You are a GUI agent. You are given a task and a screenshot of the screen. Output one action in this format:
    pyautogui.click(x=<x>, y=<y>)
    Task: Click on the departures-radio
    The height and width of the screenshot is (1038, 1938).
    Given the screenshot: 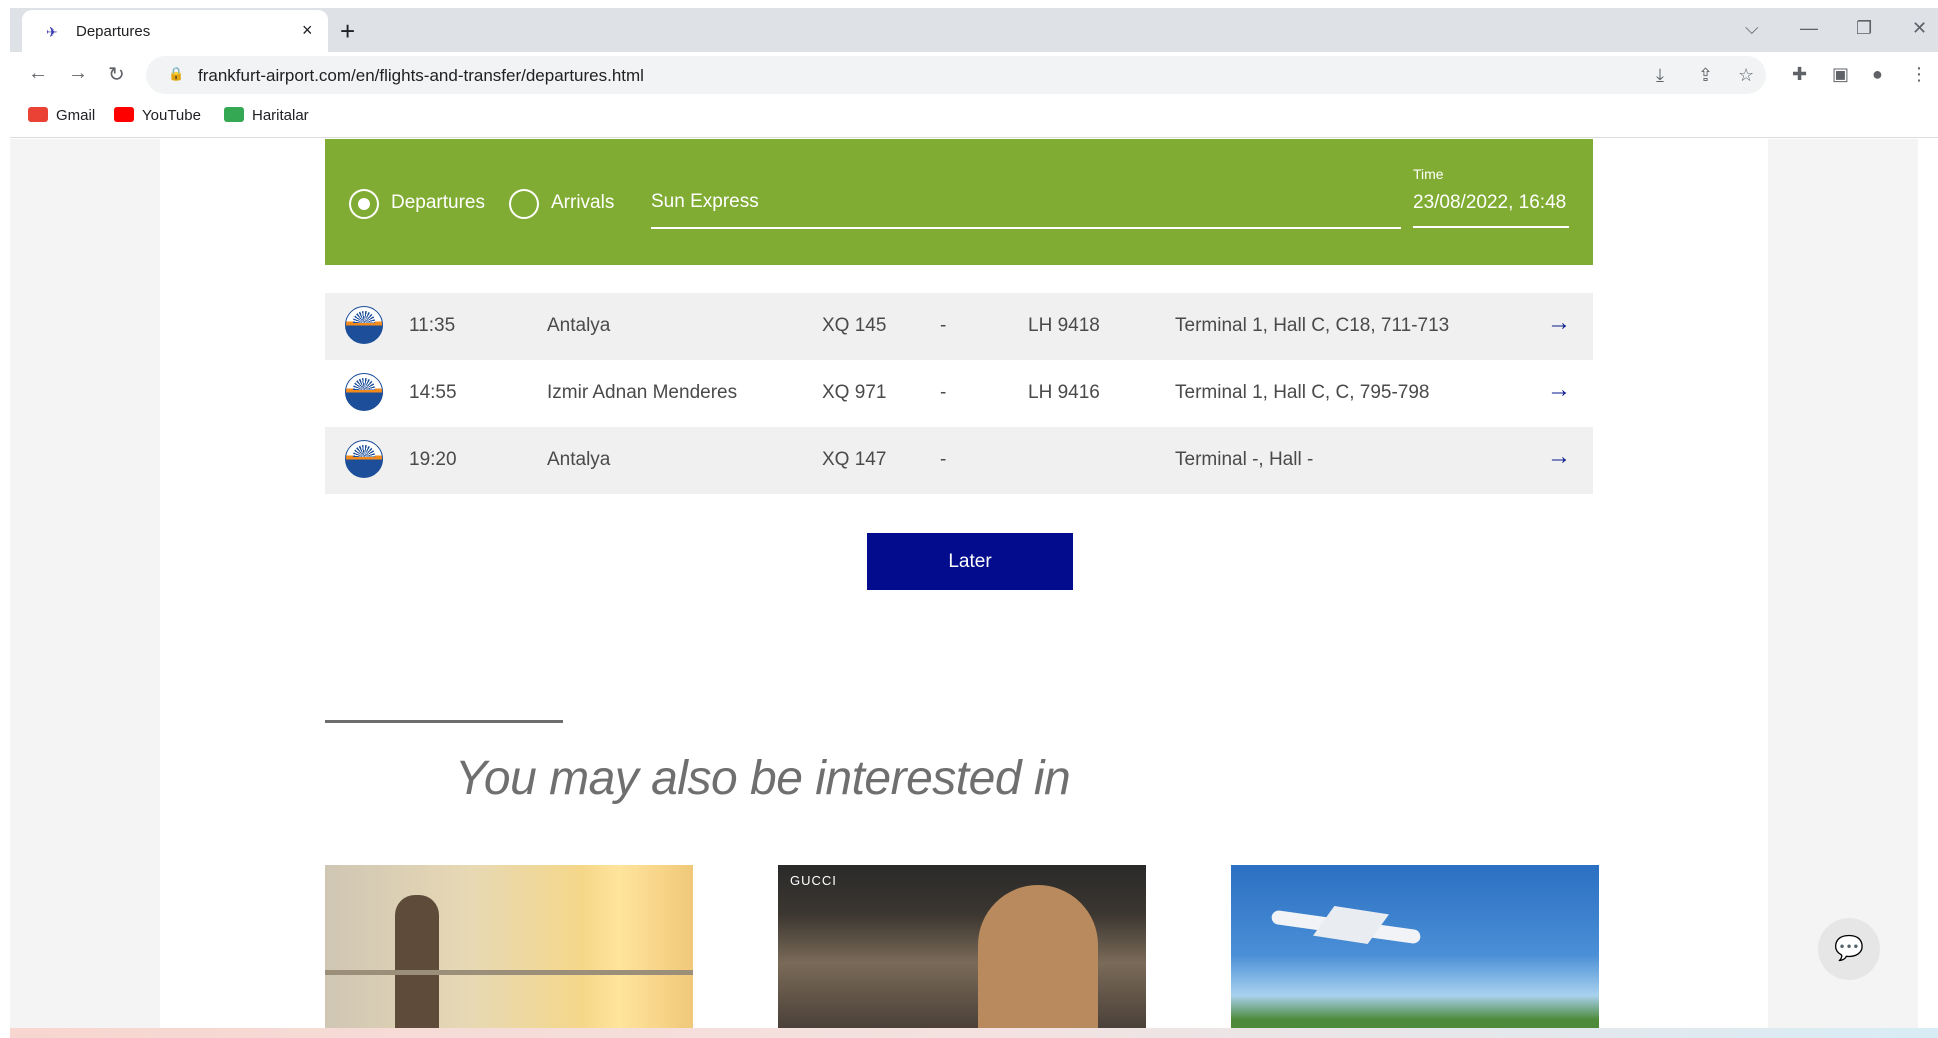 What is the action you would take?
    pyautogui.click(x=364, y=204)
    